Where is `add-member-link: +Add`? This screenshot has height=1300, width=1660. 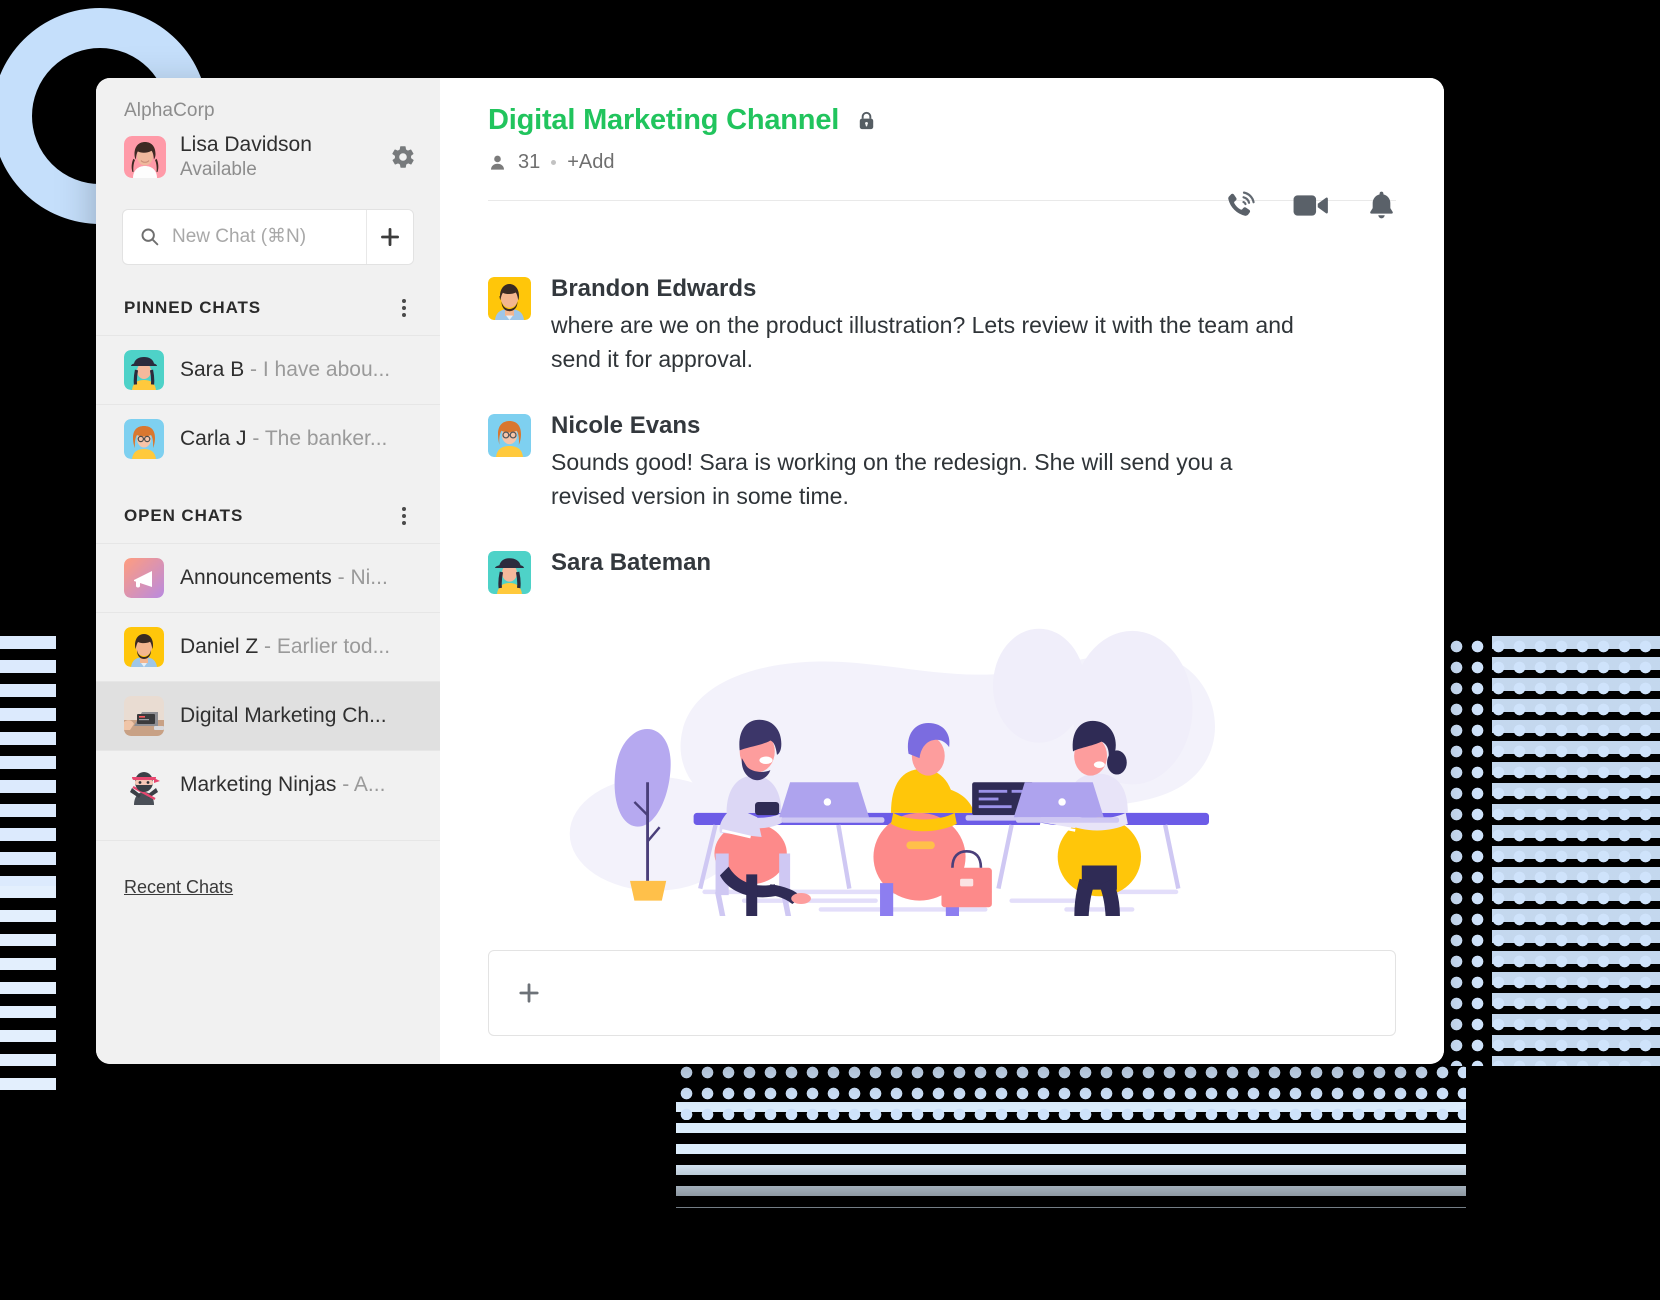 add-member-link: +Add is located at coordinates (590, 162).